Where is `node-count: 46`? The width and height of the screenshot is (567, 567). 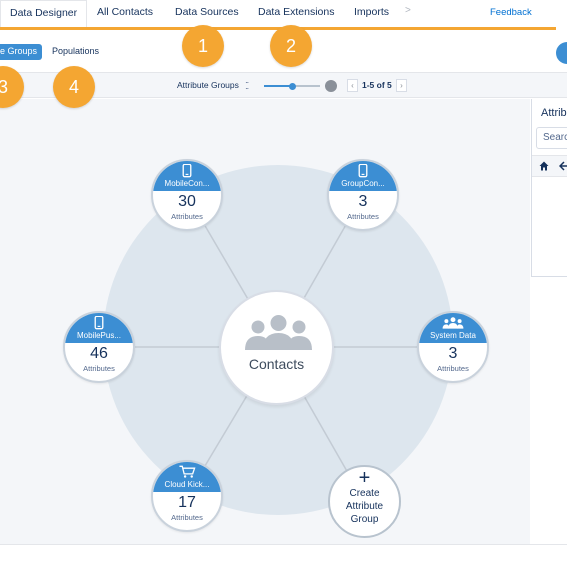 node-count: 46 is located at coordinates (99, 353).